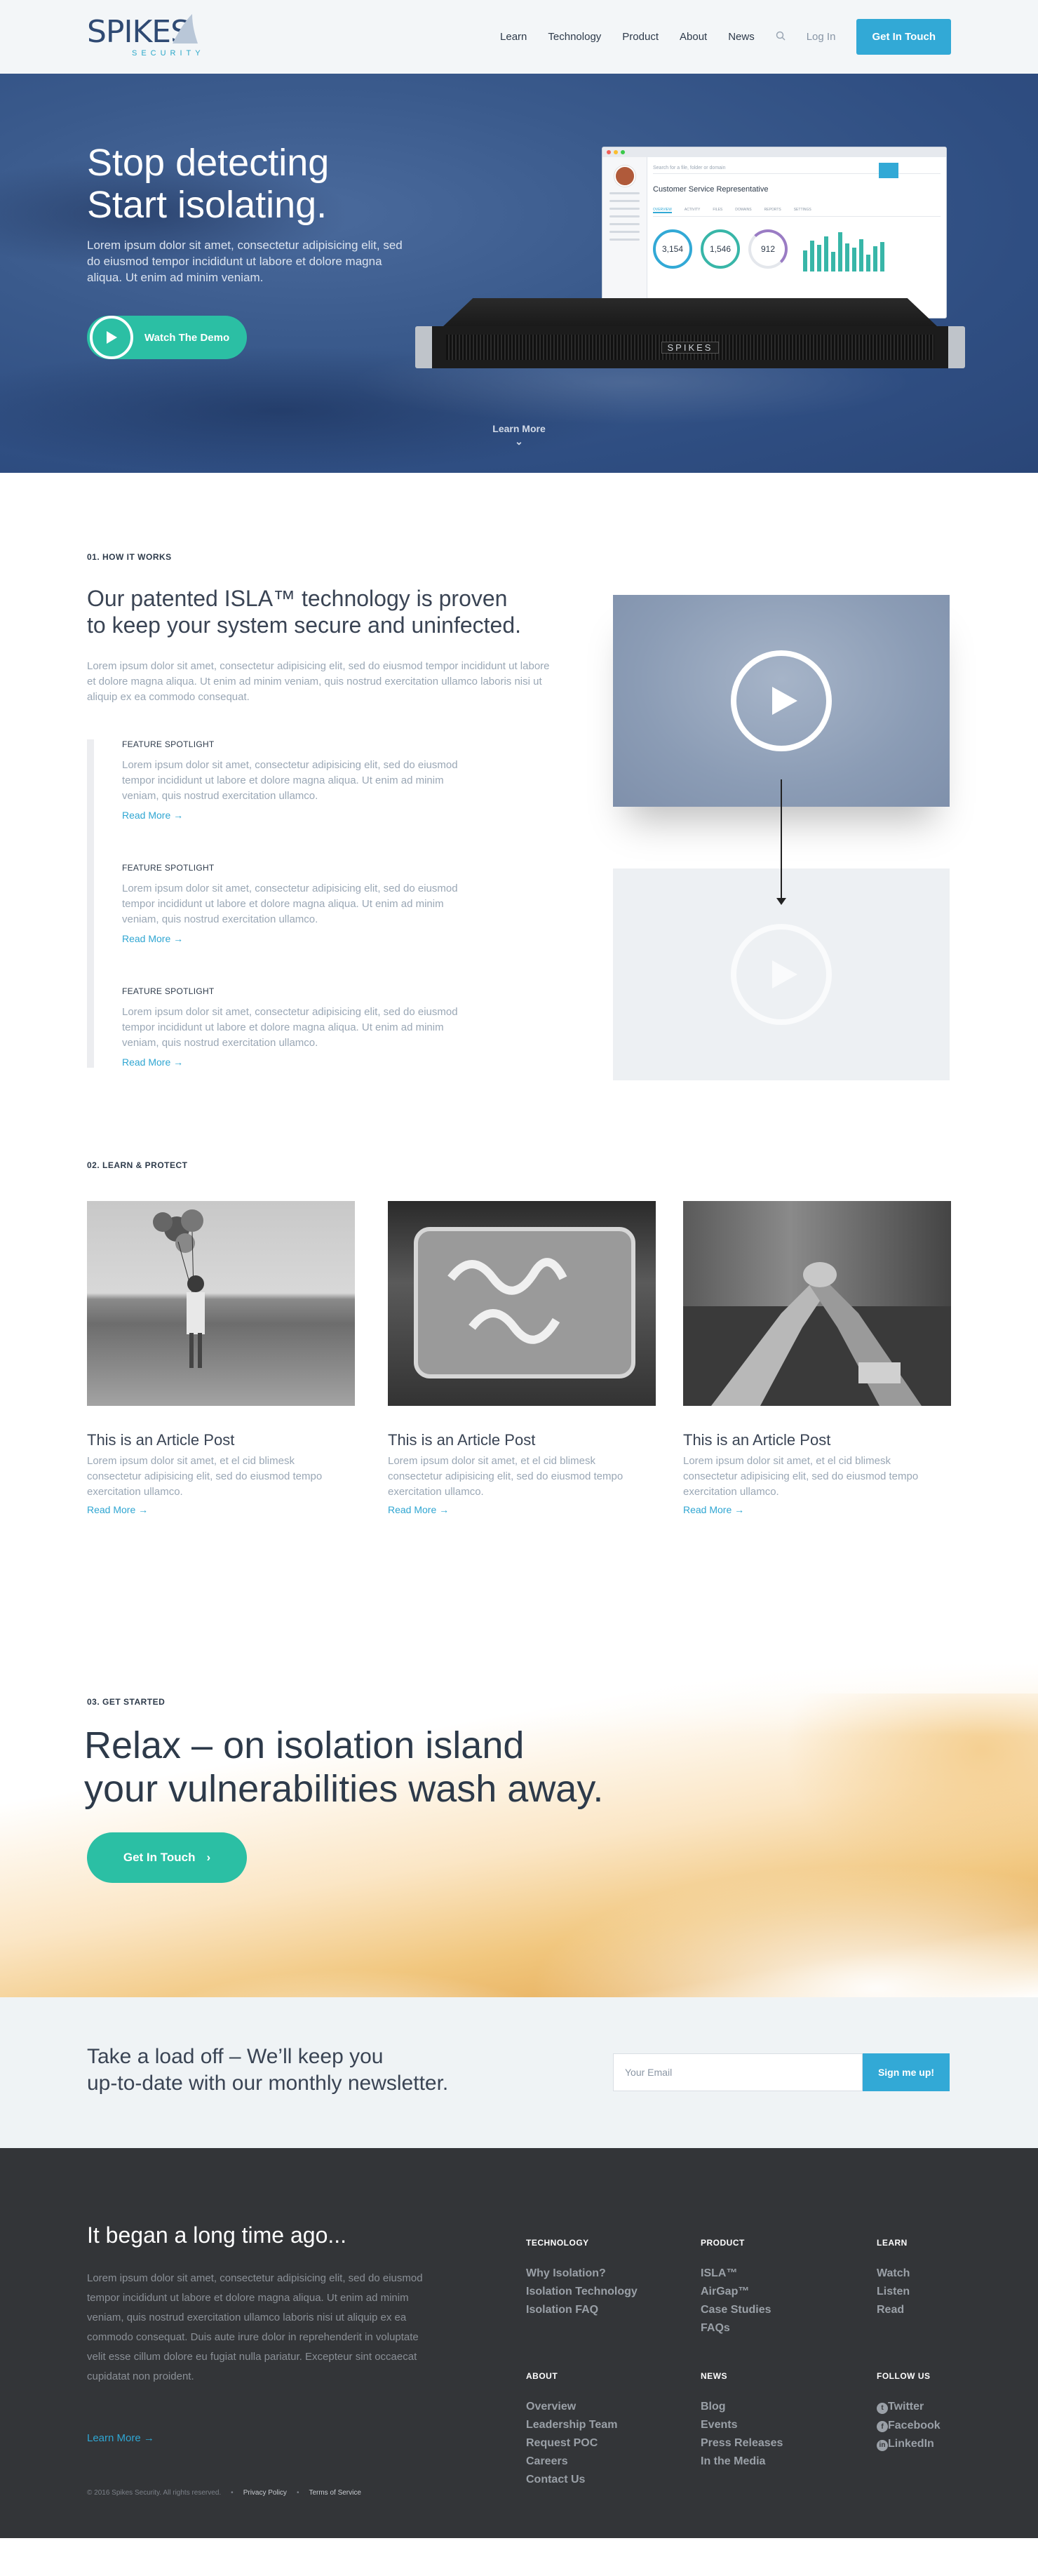 The width and height of the screenshot is (1038, 2576). Describe the element at coordinates (781, 841) in the screenshot. I see `arrow-connector` at that location.